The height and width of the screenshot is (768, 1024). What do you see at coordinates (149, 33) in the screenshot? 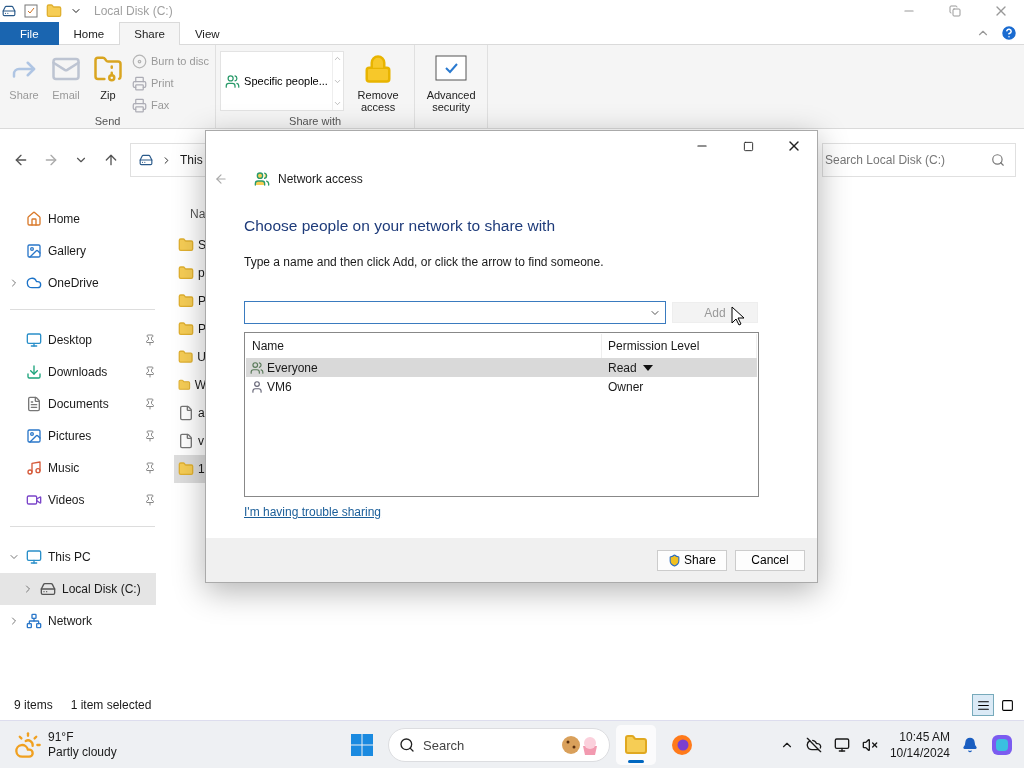
I see `ribbon-tab: Share` at bounding box center [149, 33].